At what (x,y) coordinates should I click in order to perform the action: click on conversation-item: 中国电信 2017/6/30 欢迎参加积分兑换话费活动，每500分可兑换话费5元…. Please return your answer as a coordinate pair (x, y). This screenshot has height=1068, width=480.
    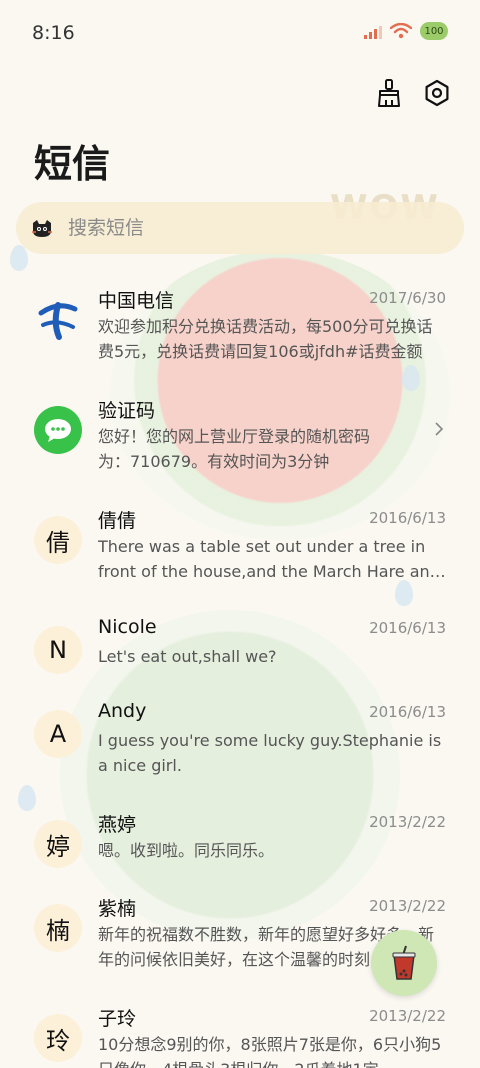
    Looking at the image, I should click on (240, 336).